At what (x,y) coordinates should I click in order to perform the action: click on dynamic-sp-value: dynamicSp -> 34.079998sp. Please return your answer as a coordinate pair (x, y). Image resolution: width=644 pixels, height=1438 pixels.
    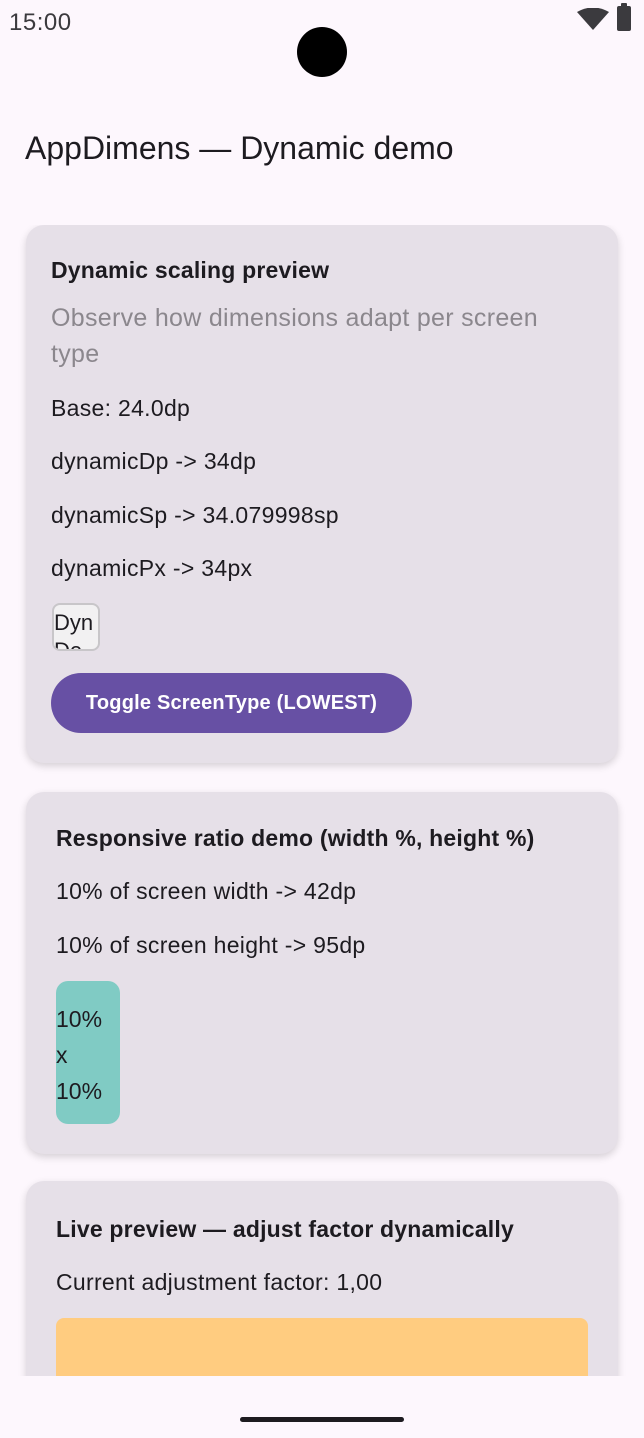
    Looking at the image, I should click on (195, 515).